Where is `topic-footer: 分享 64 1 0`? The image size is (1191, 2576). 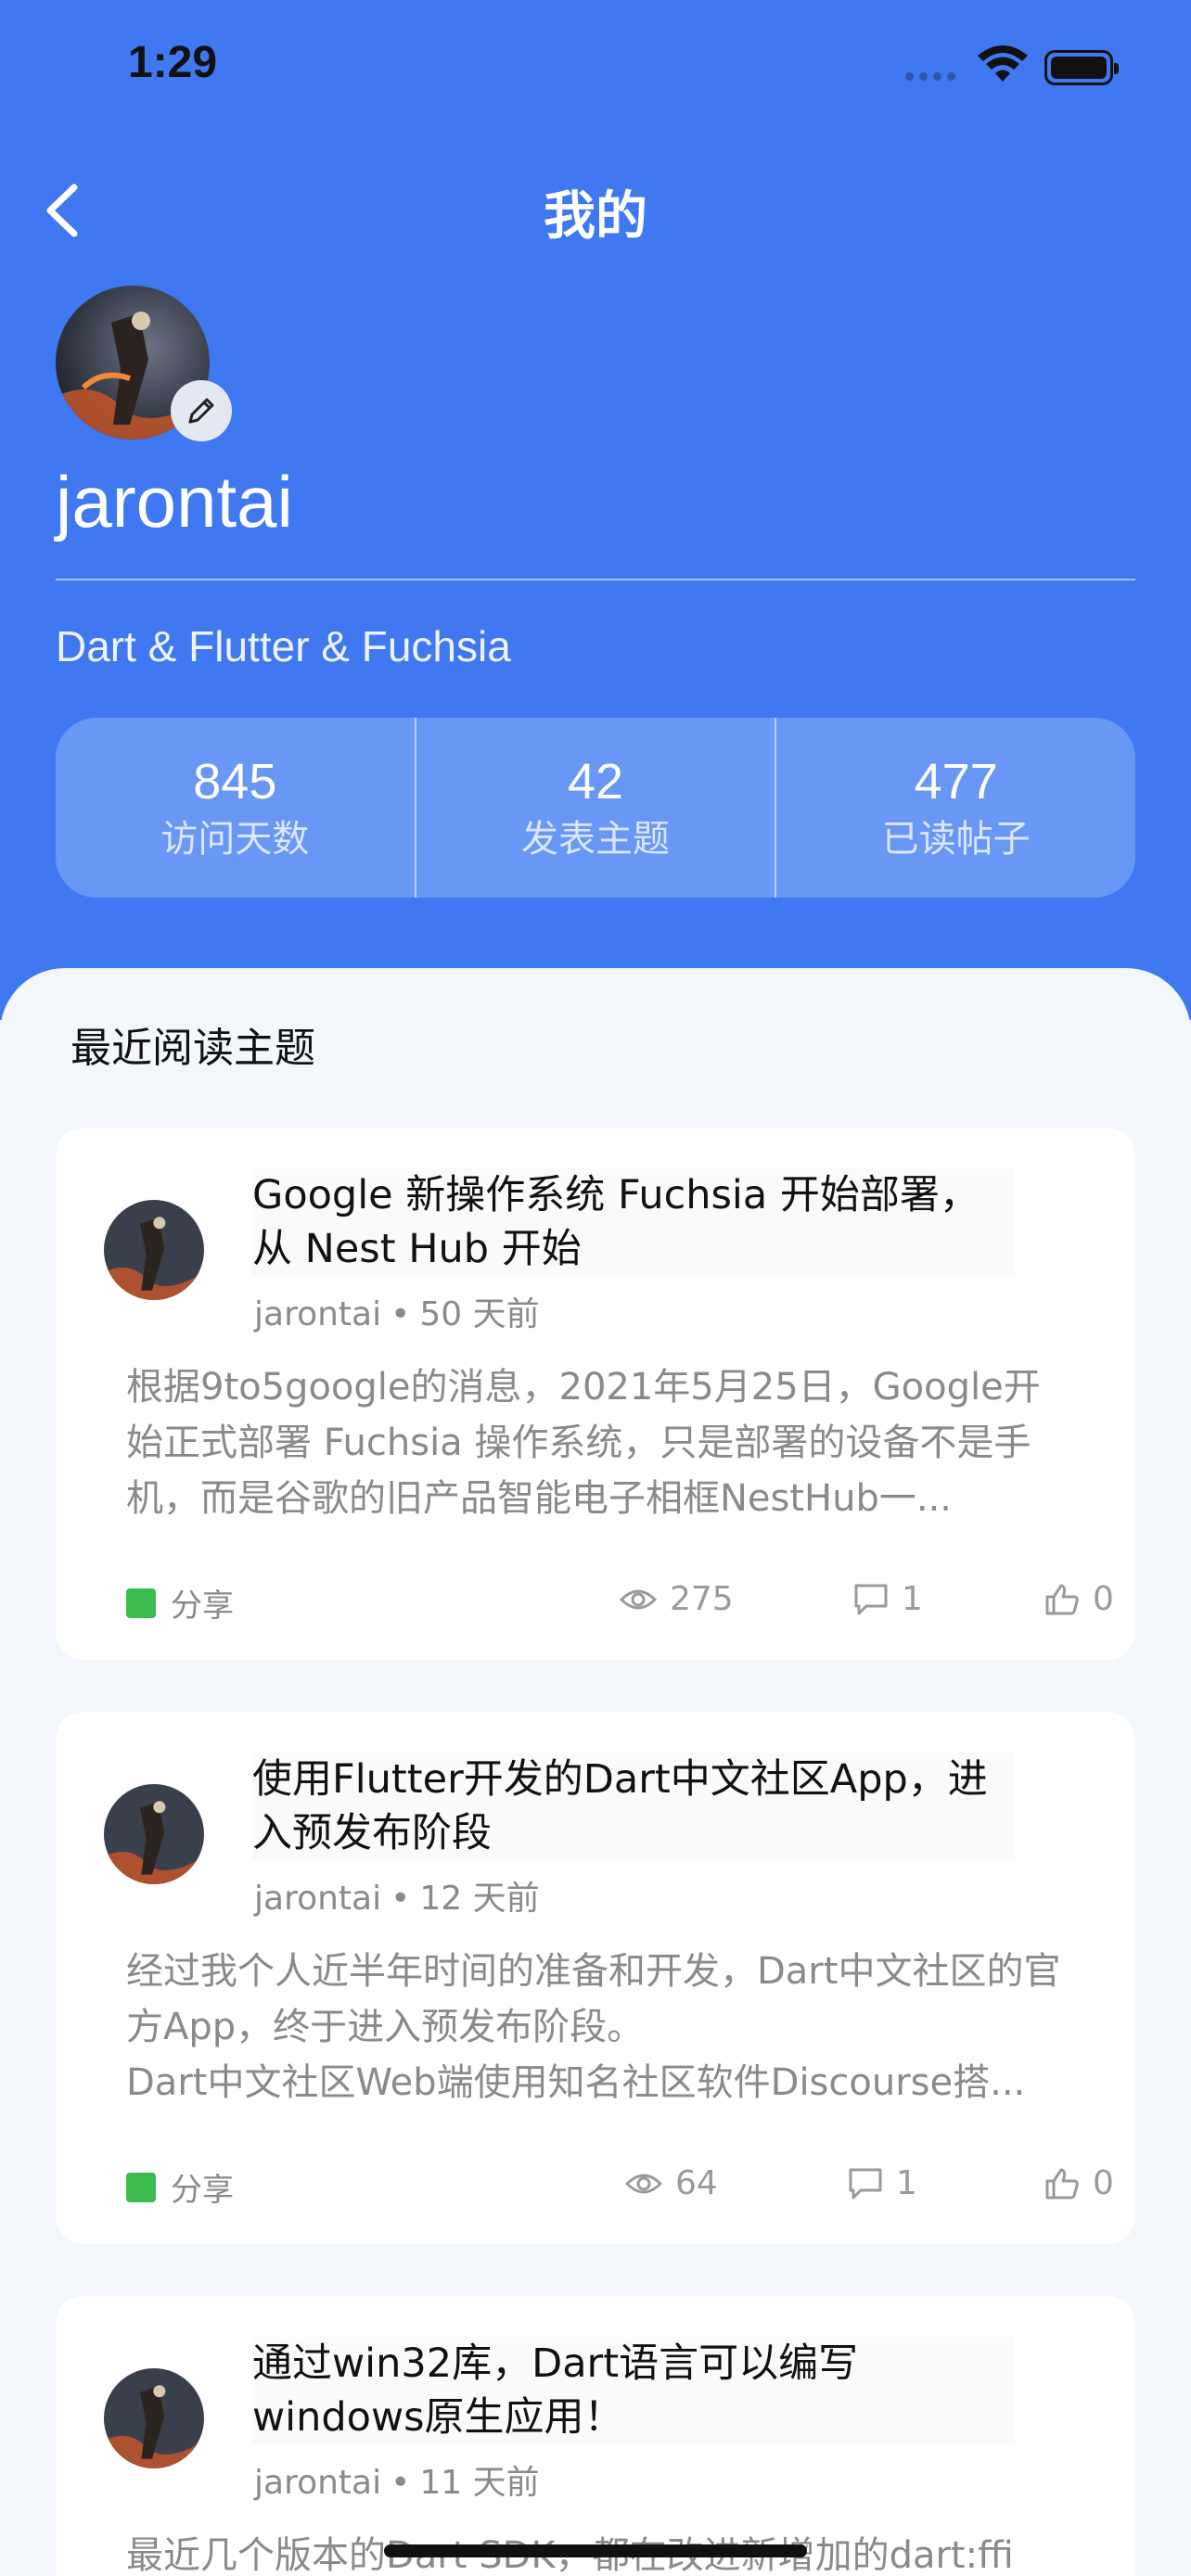 topic-footer: 分享 64 1 0 is located at coordinates (623, 2185).